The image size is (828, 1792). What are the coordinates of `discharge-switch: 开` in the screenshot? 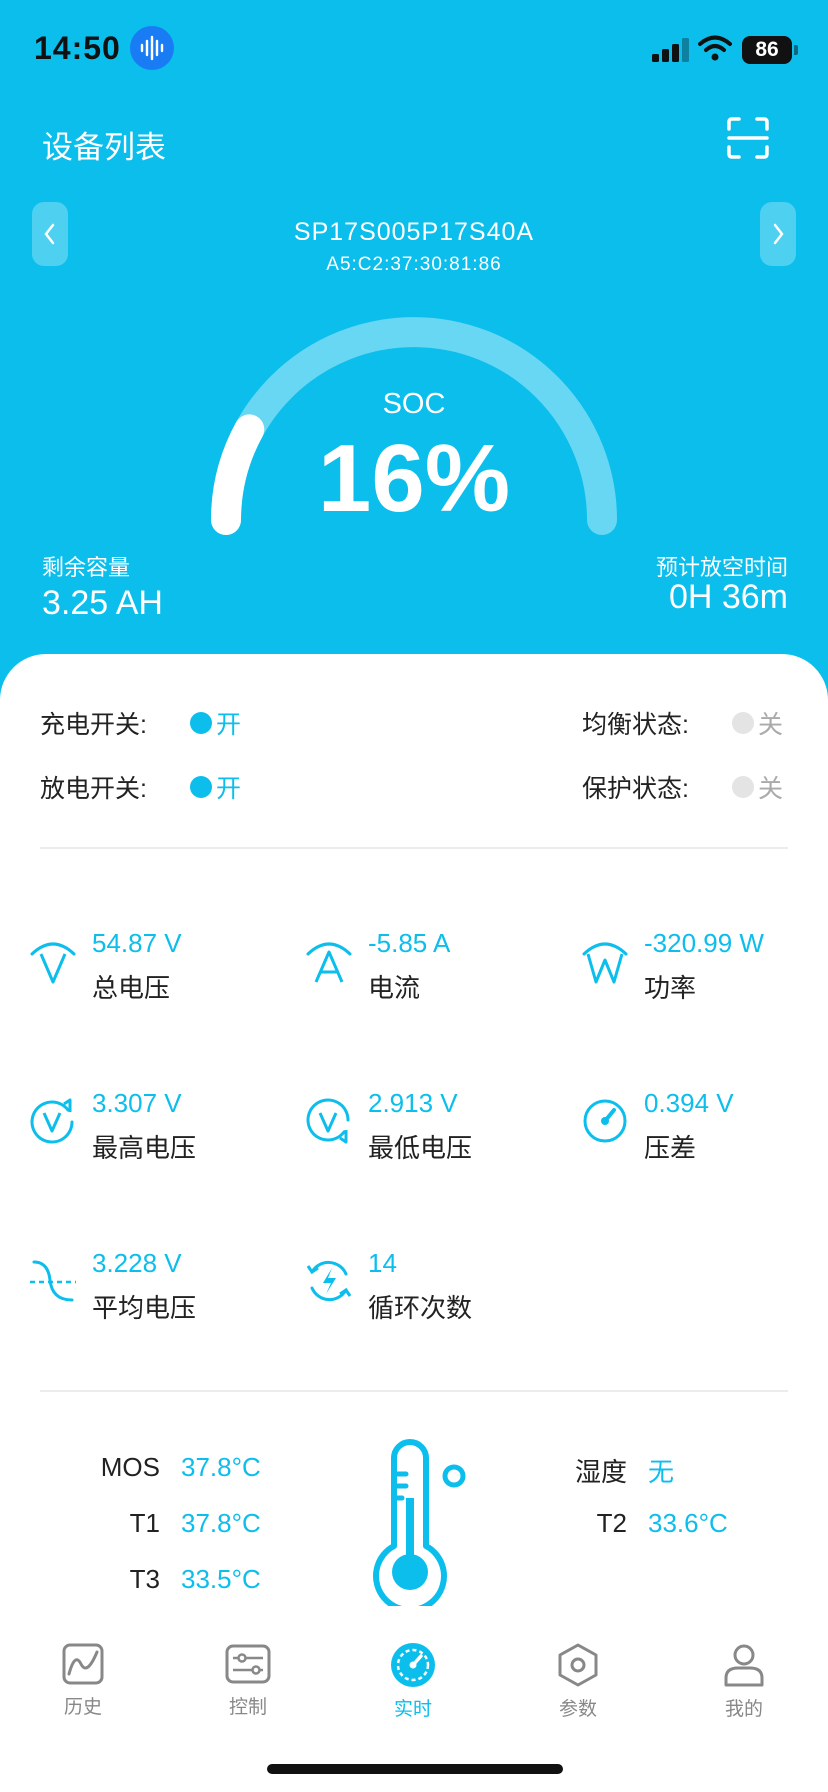 It's located at (215, 787).